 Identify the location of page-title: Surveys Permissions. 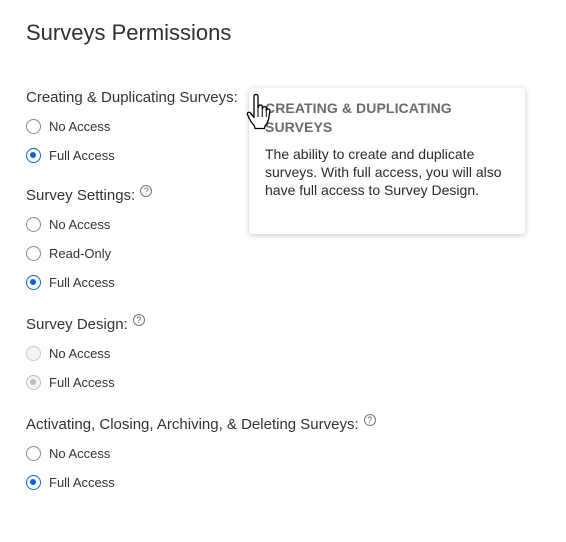
(129, 32).